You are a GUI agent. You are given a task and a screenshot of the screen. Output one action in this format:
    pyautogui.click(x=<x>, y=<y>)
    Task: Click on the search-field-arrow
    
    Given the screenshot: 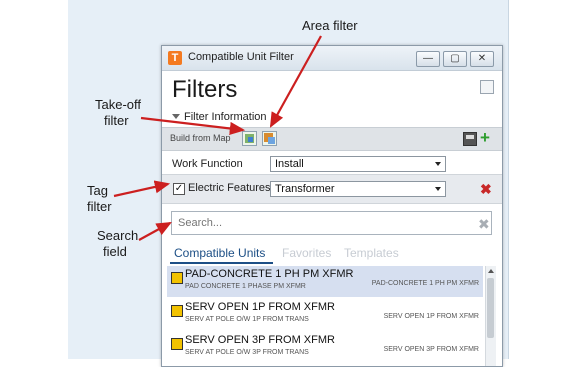 What is the action you would take?
    pyautogui.click(x=155, y=231)
    